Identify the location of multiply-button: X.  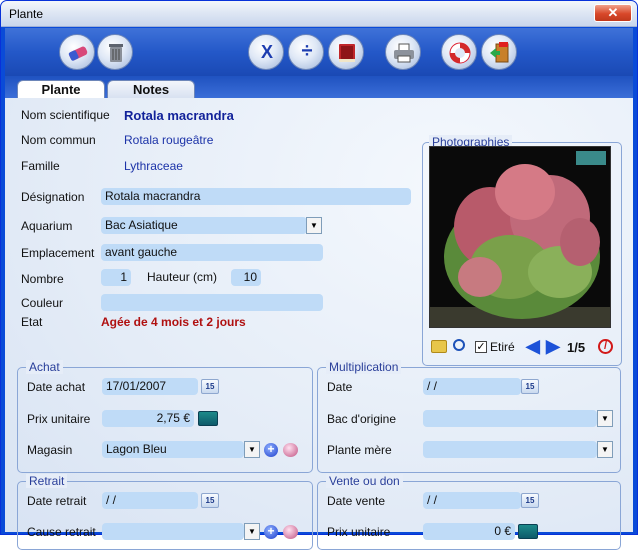
(266, 52).